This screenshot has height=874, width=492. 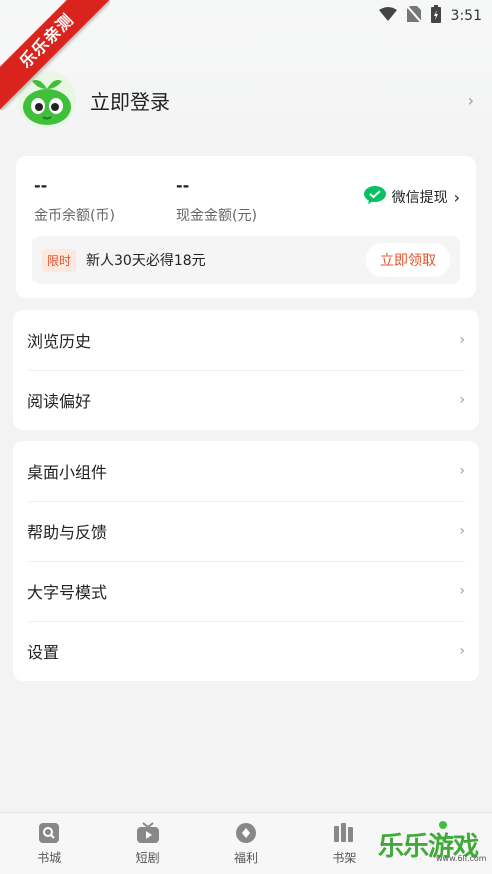 I want to click on status-time: 3:51, so click(x=466, y=16).